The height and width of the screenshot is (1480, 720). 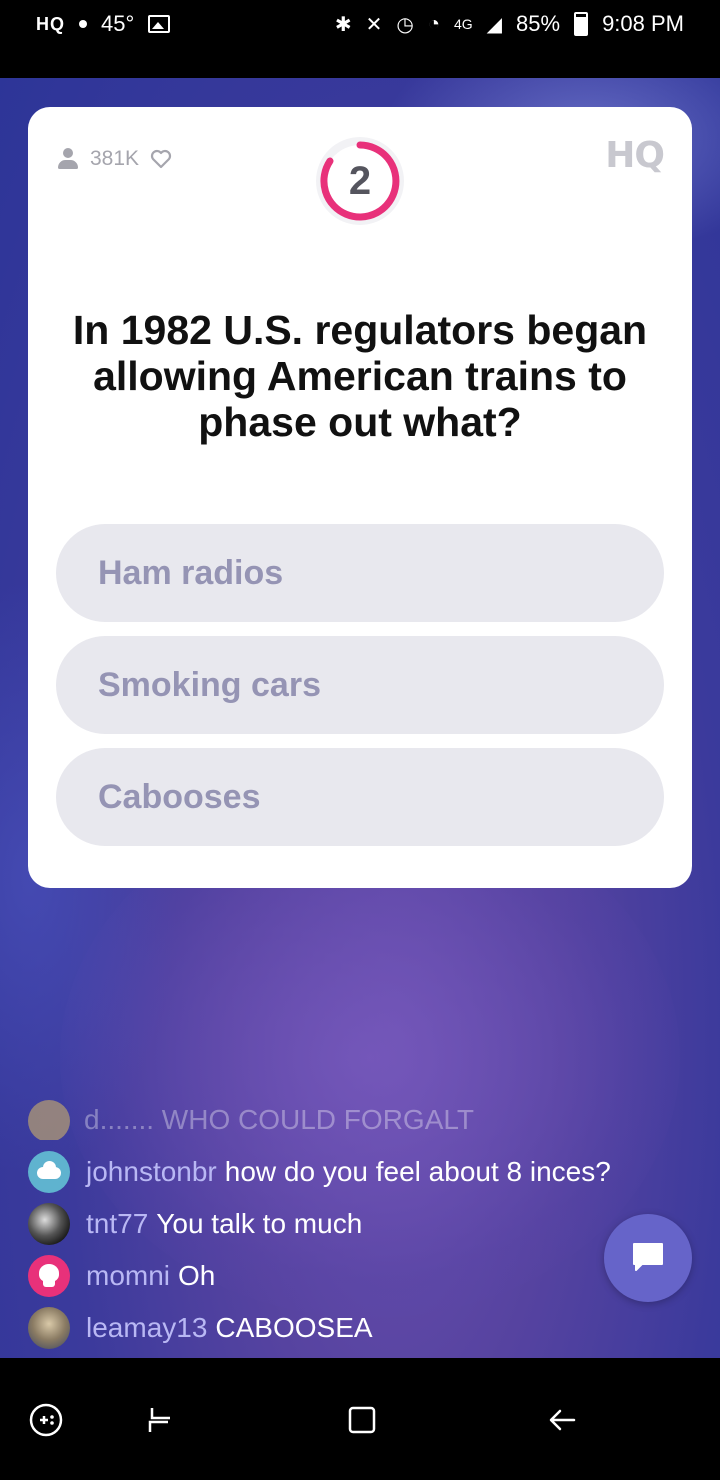 I want to click on mute-icon: ✕, so click(x=374, y=24).